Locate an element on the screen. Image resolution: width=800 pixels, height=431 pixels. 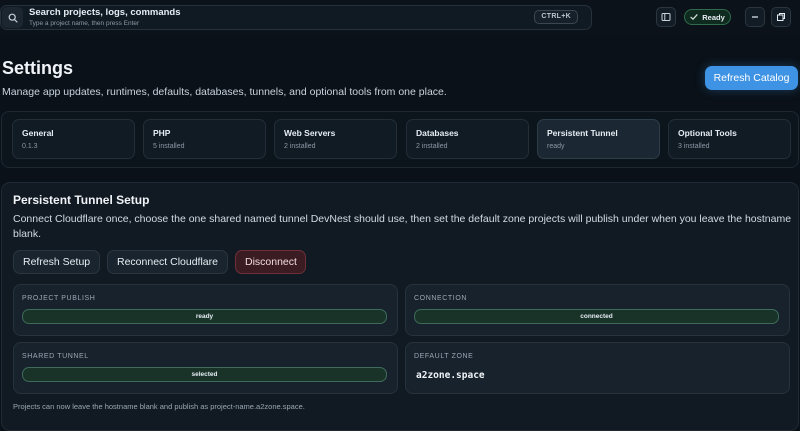
reconnect-cloudflare-button: Reconnect Cloudflare is located at coordinates (167, 262).